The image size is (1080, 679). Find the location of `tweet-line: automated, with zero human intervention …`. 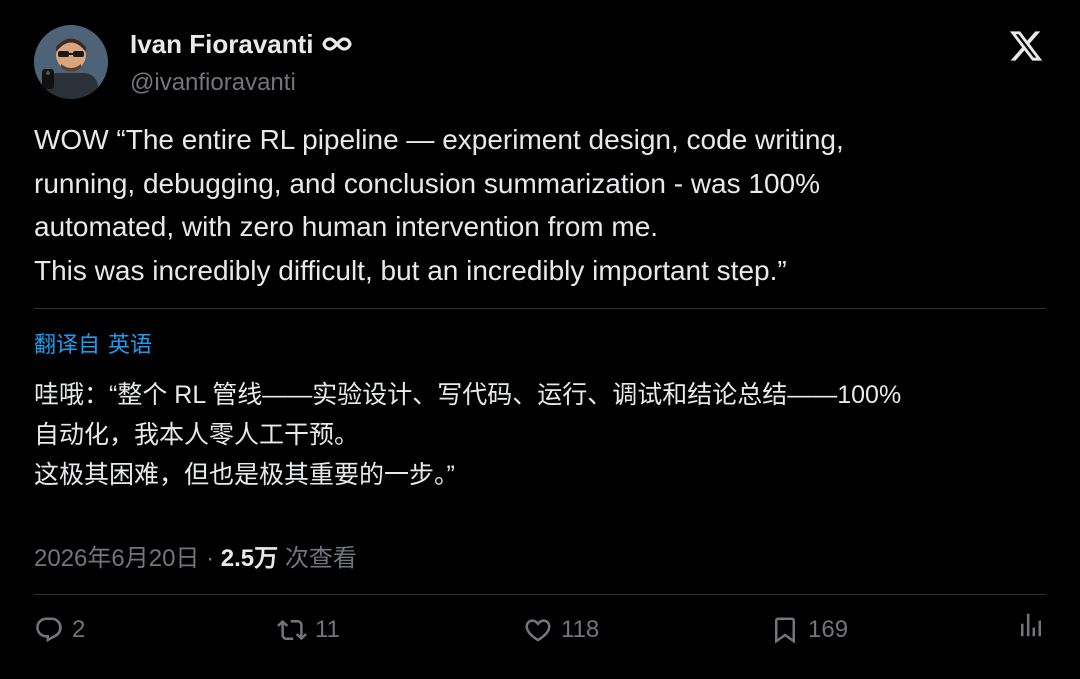

tweet-line: automated, with zero human intervention … is located at coordinates (346, 226).